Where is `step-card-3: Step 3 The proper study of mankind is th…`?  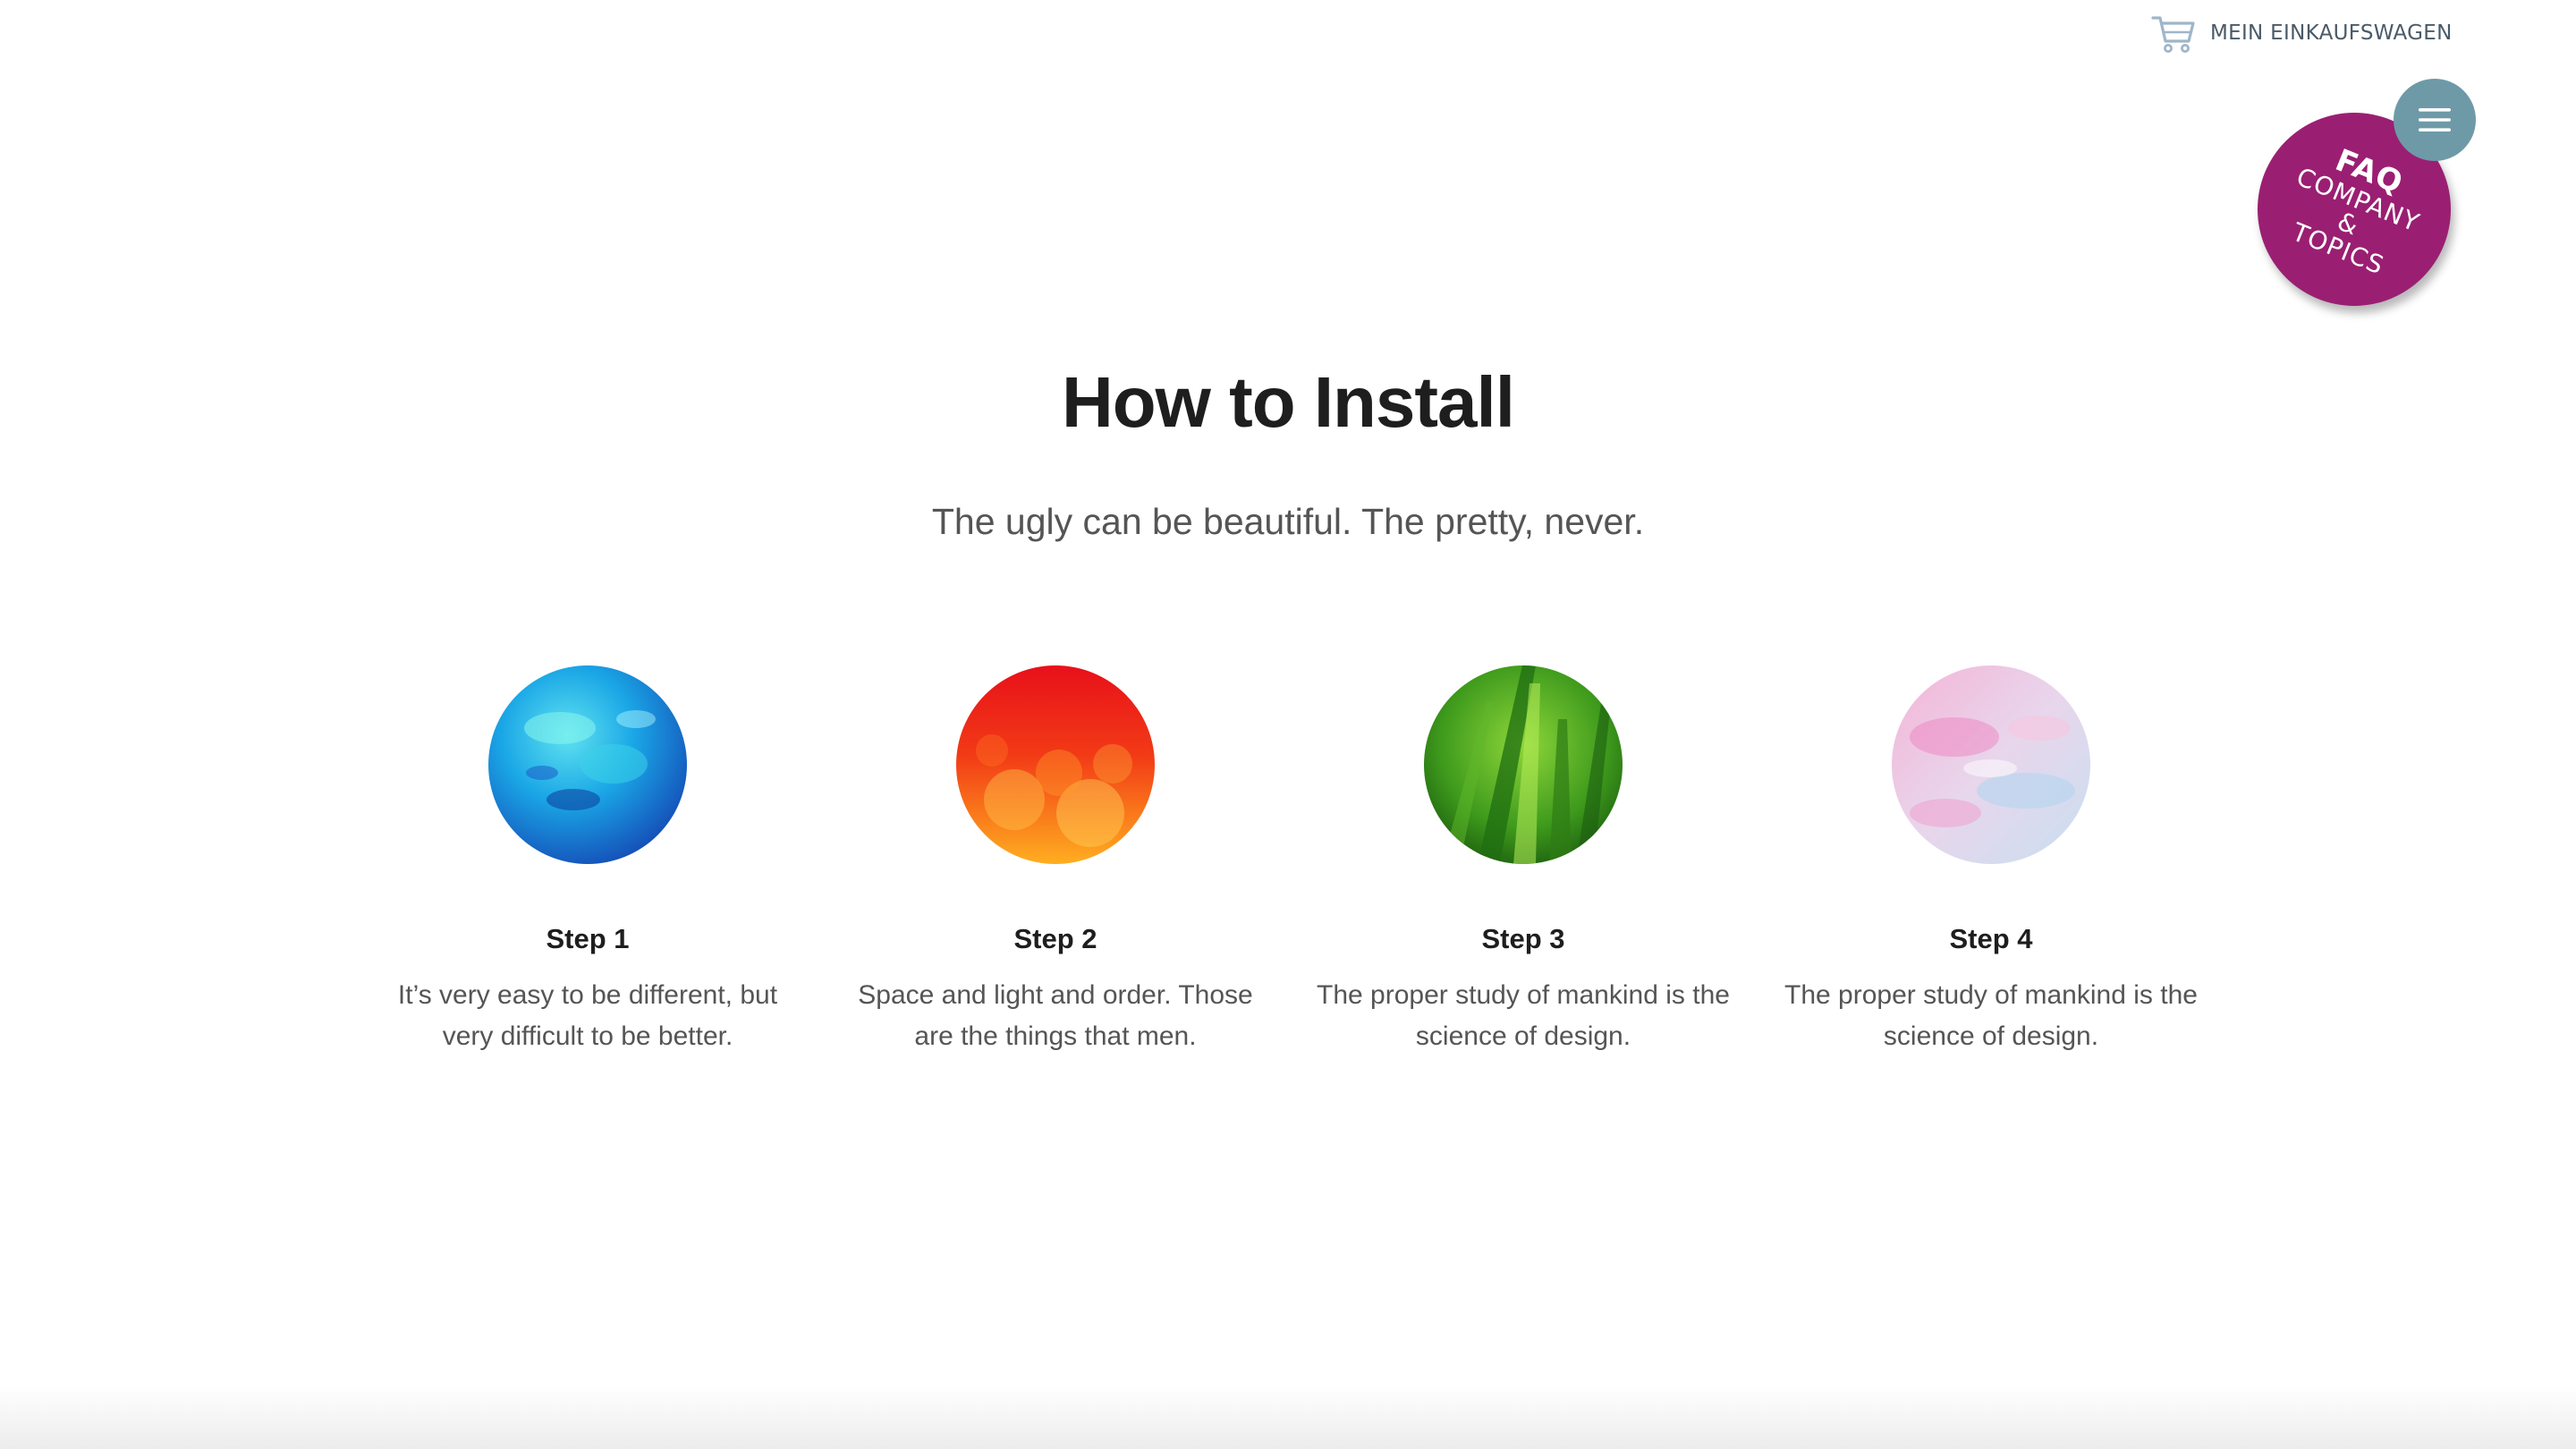 step-card-3: Step 3 The proper study of mankind is th… is located at coordinates (1523, 861).